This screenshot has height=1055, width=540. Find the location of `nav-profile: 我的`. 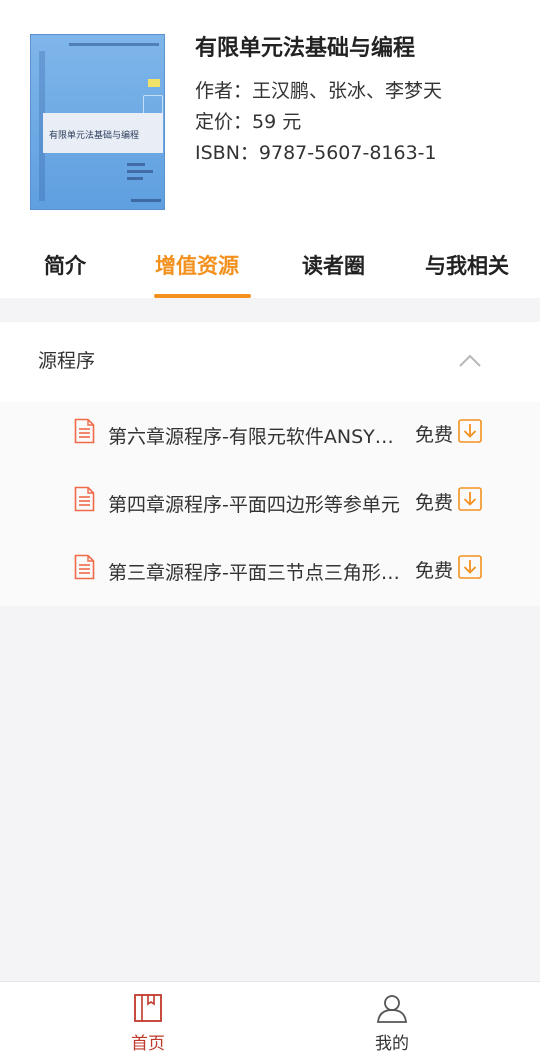

nav-profile: 我的 is located at coordinates (392, 1018).